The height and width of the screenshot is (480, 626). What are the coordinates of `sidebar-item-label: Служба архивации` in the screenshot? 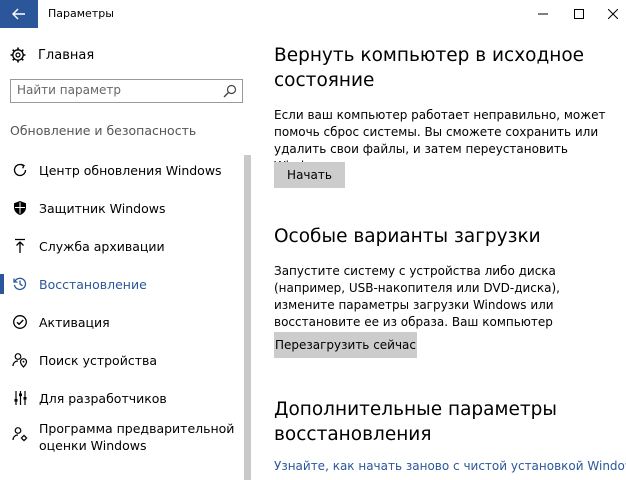 It's located at (102, 246).